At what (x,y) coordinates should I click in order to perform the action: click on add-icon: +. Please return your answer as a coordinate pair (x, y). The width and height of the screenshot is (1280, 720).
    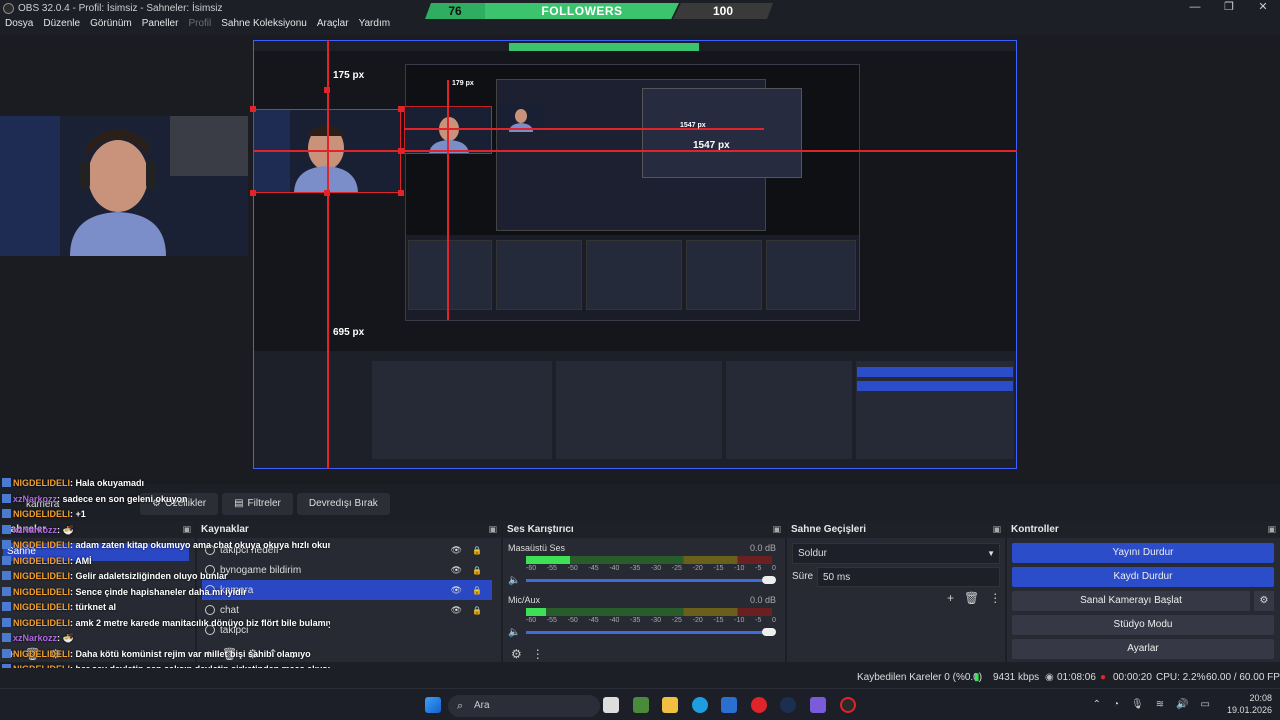
    Looking at the image, I should click on (950, 598).